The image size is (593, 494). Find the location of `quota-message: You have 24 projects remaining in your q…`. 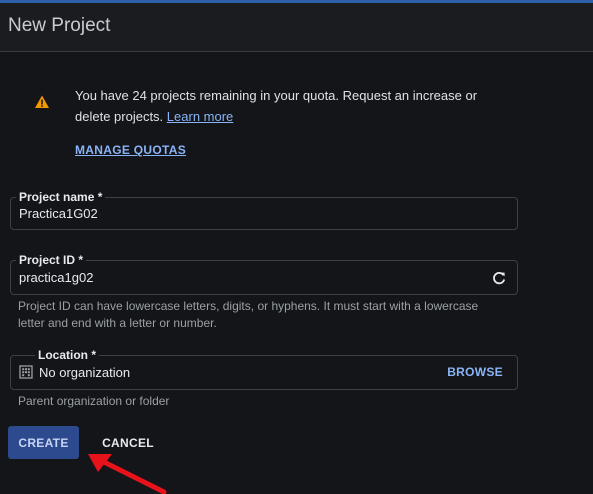

quota-message: You have 24 projects remaining in your q… is located at coordinates (285, 106).